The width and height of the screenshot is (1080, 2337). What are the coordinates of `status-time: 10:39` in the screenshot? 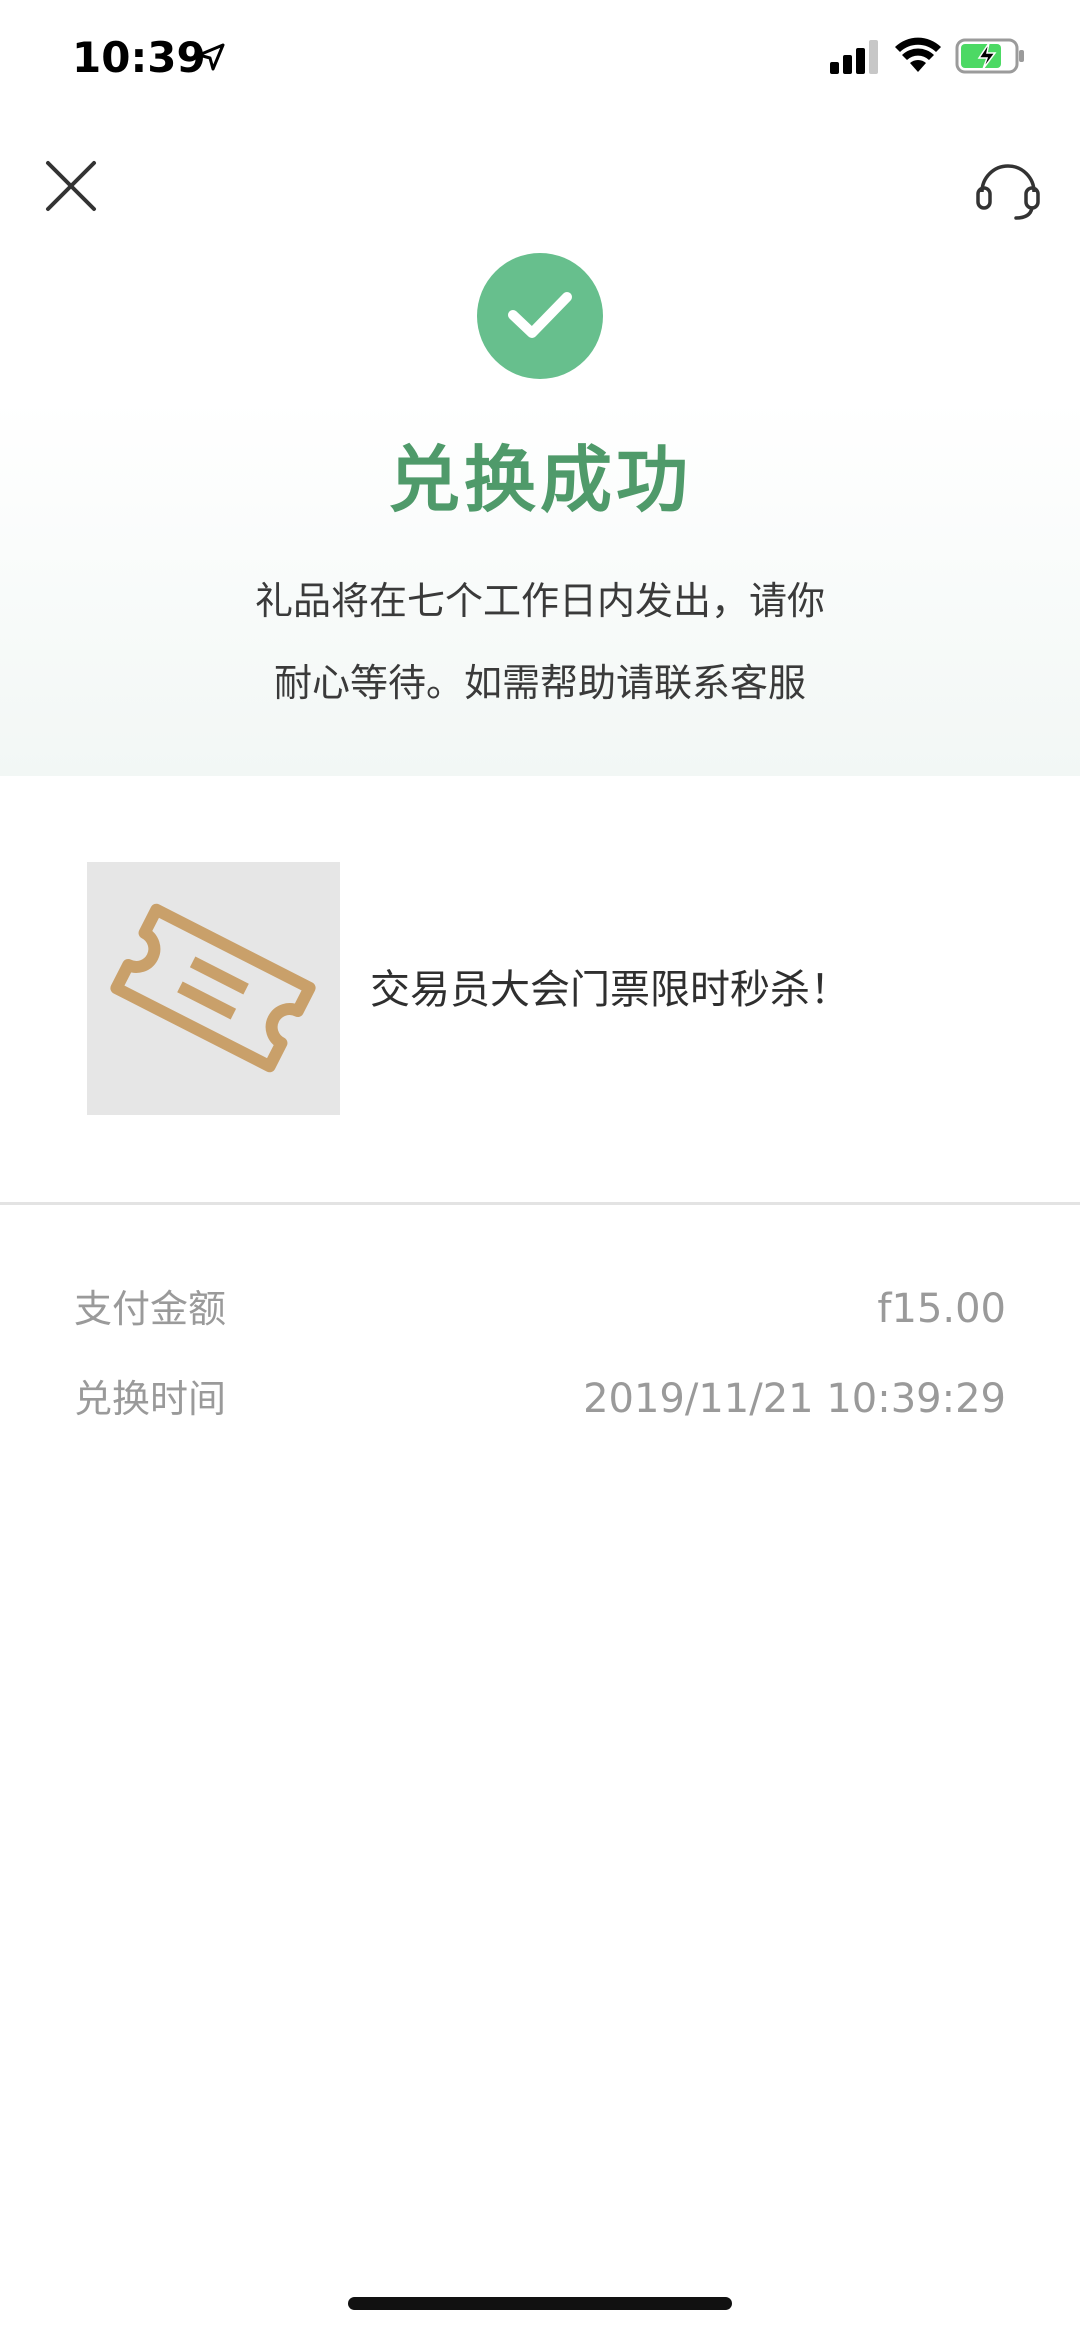 It's located at (139, 57).